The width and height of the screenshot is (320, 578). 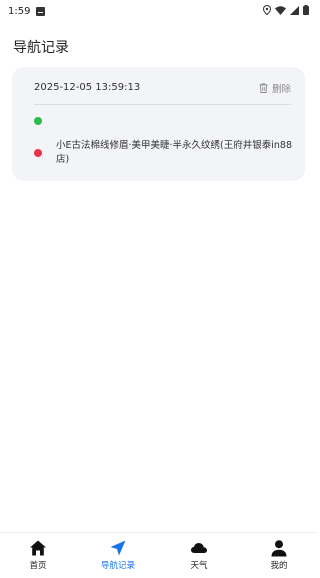 I want to click on nav-item-home: 首页, so click(x=38, y=555).